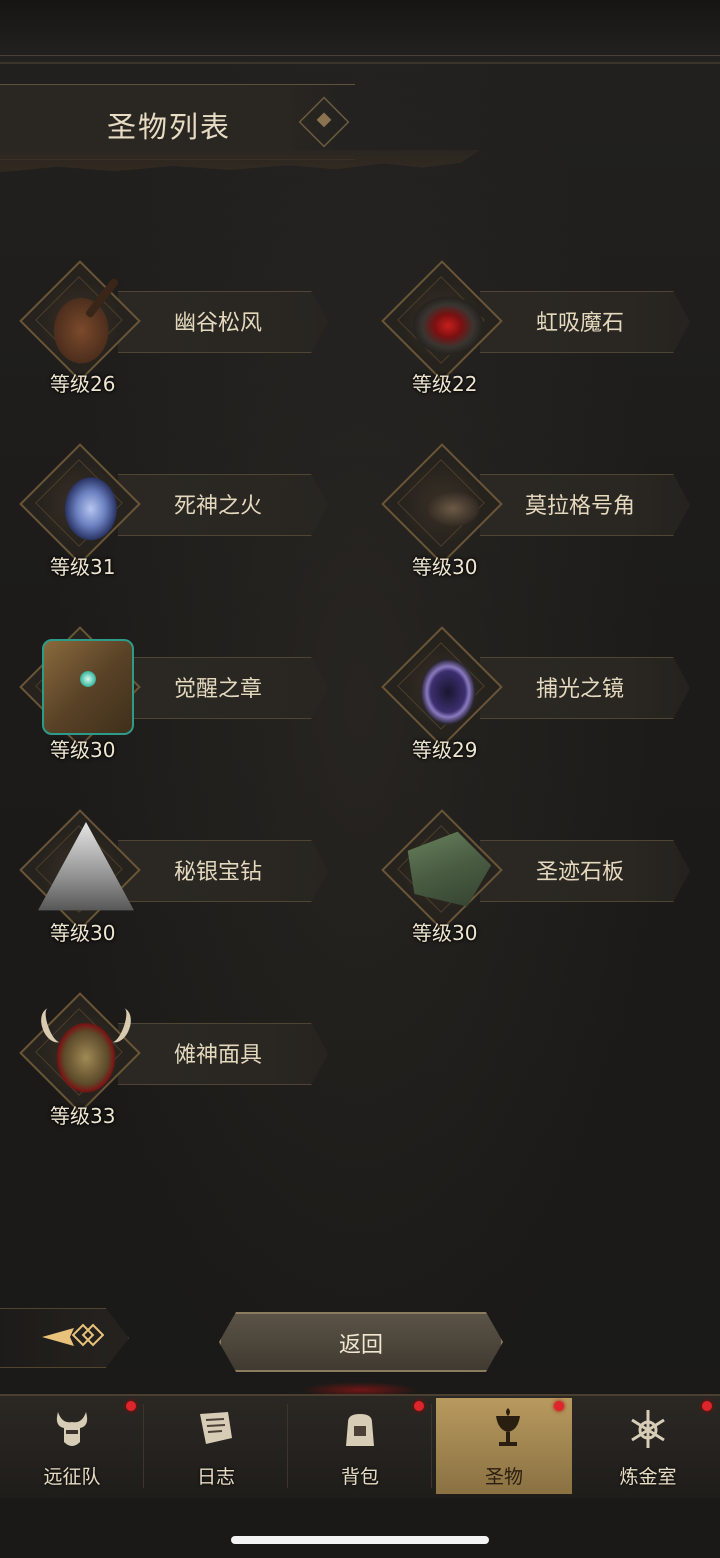 The image size is (720, 1558). What do you see at coordinates (72, 1477) in the screenshot?
I see `tab-label: 远征队` at bounding box center [72, 1477].